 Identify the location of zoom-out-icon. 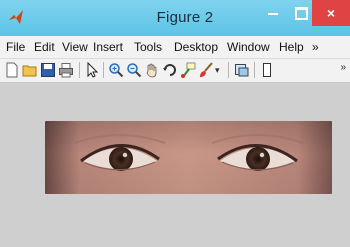
(134, 70).